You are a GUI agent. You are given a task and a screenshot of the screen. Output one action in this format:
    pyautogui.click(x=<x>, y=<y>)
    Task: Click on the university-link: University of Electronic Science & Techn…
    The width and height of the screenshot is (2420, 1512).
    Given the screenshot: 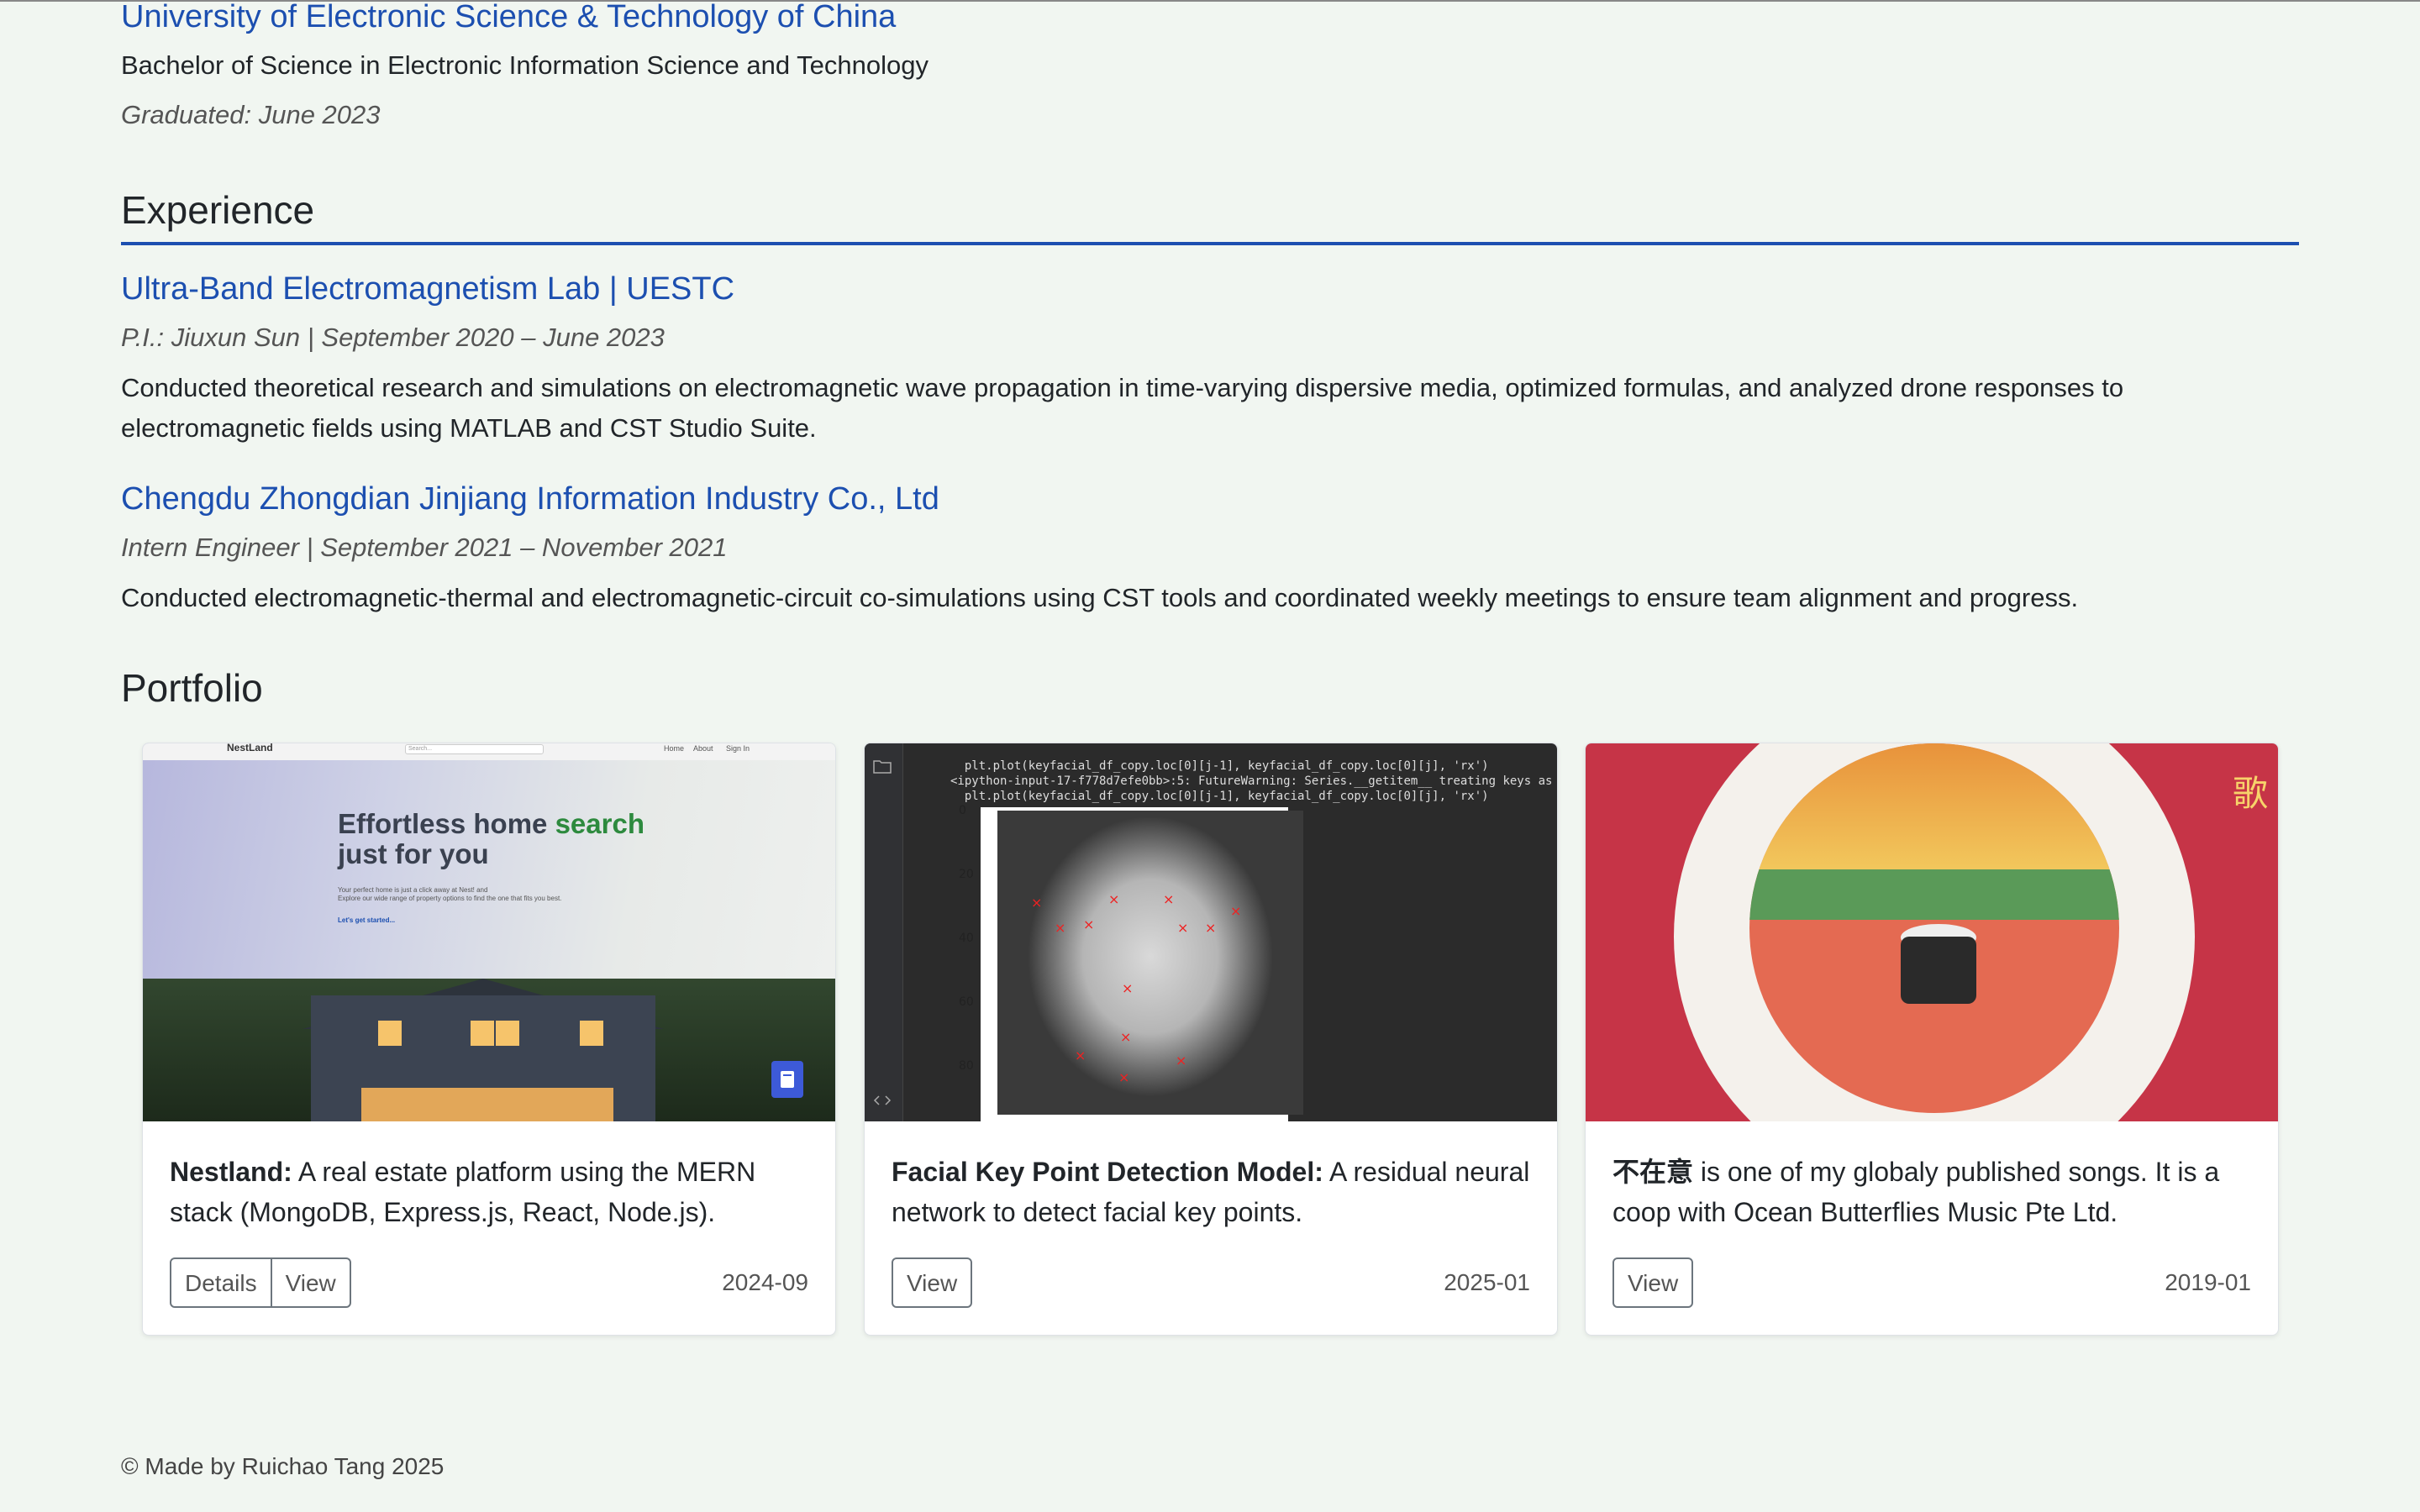 What is the action you would take?
    pyautogui.click(x=509, y=18)
    